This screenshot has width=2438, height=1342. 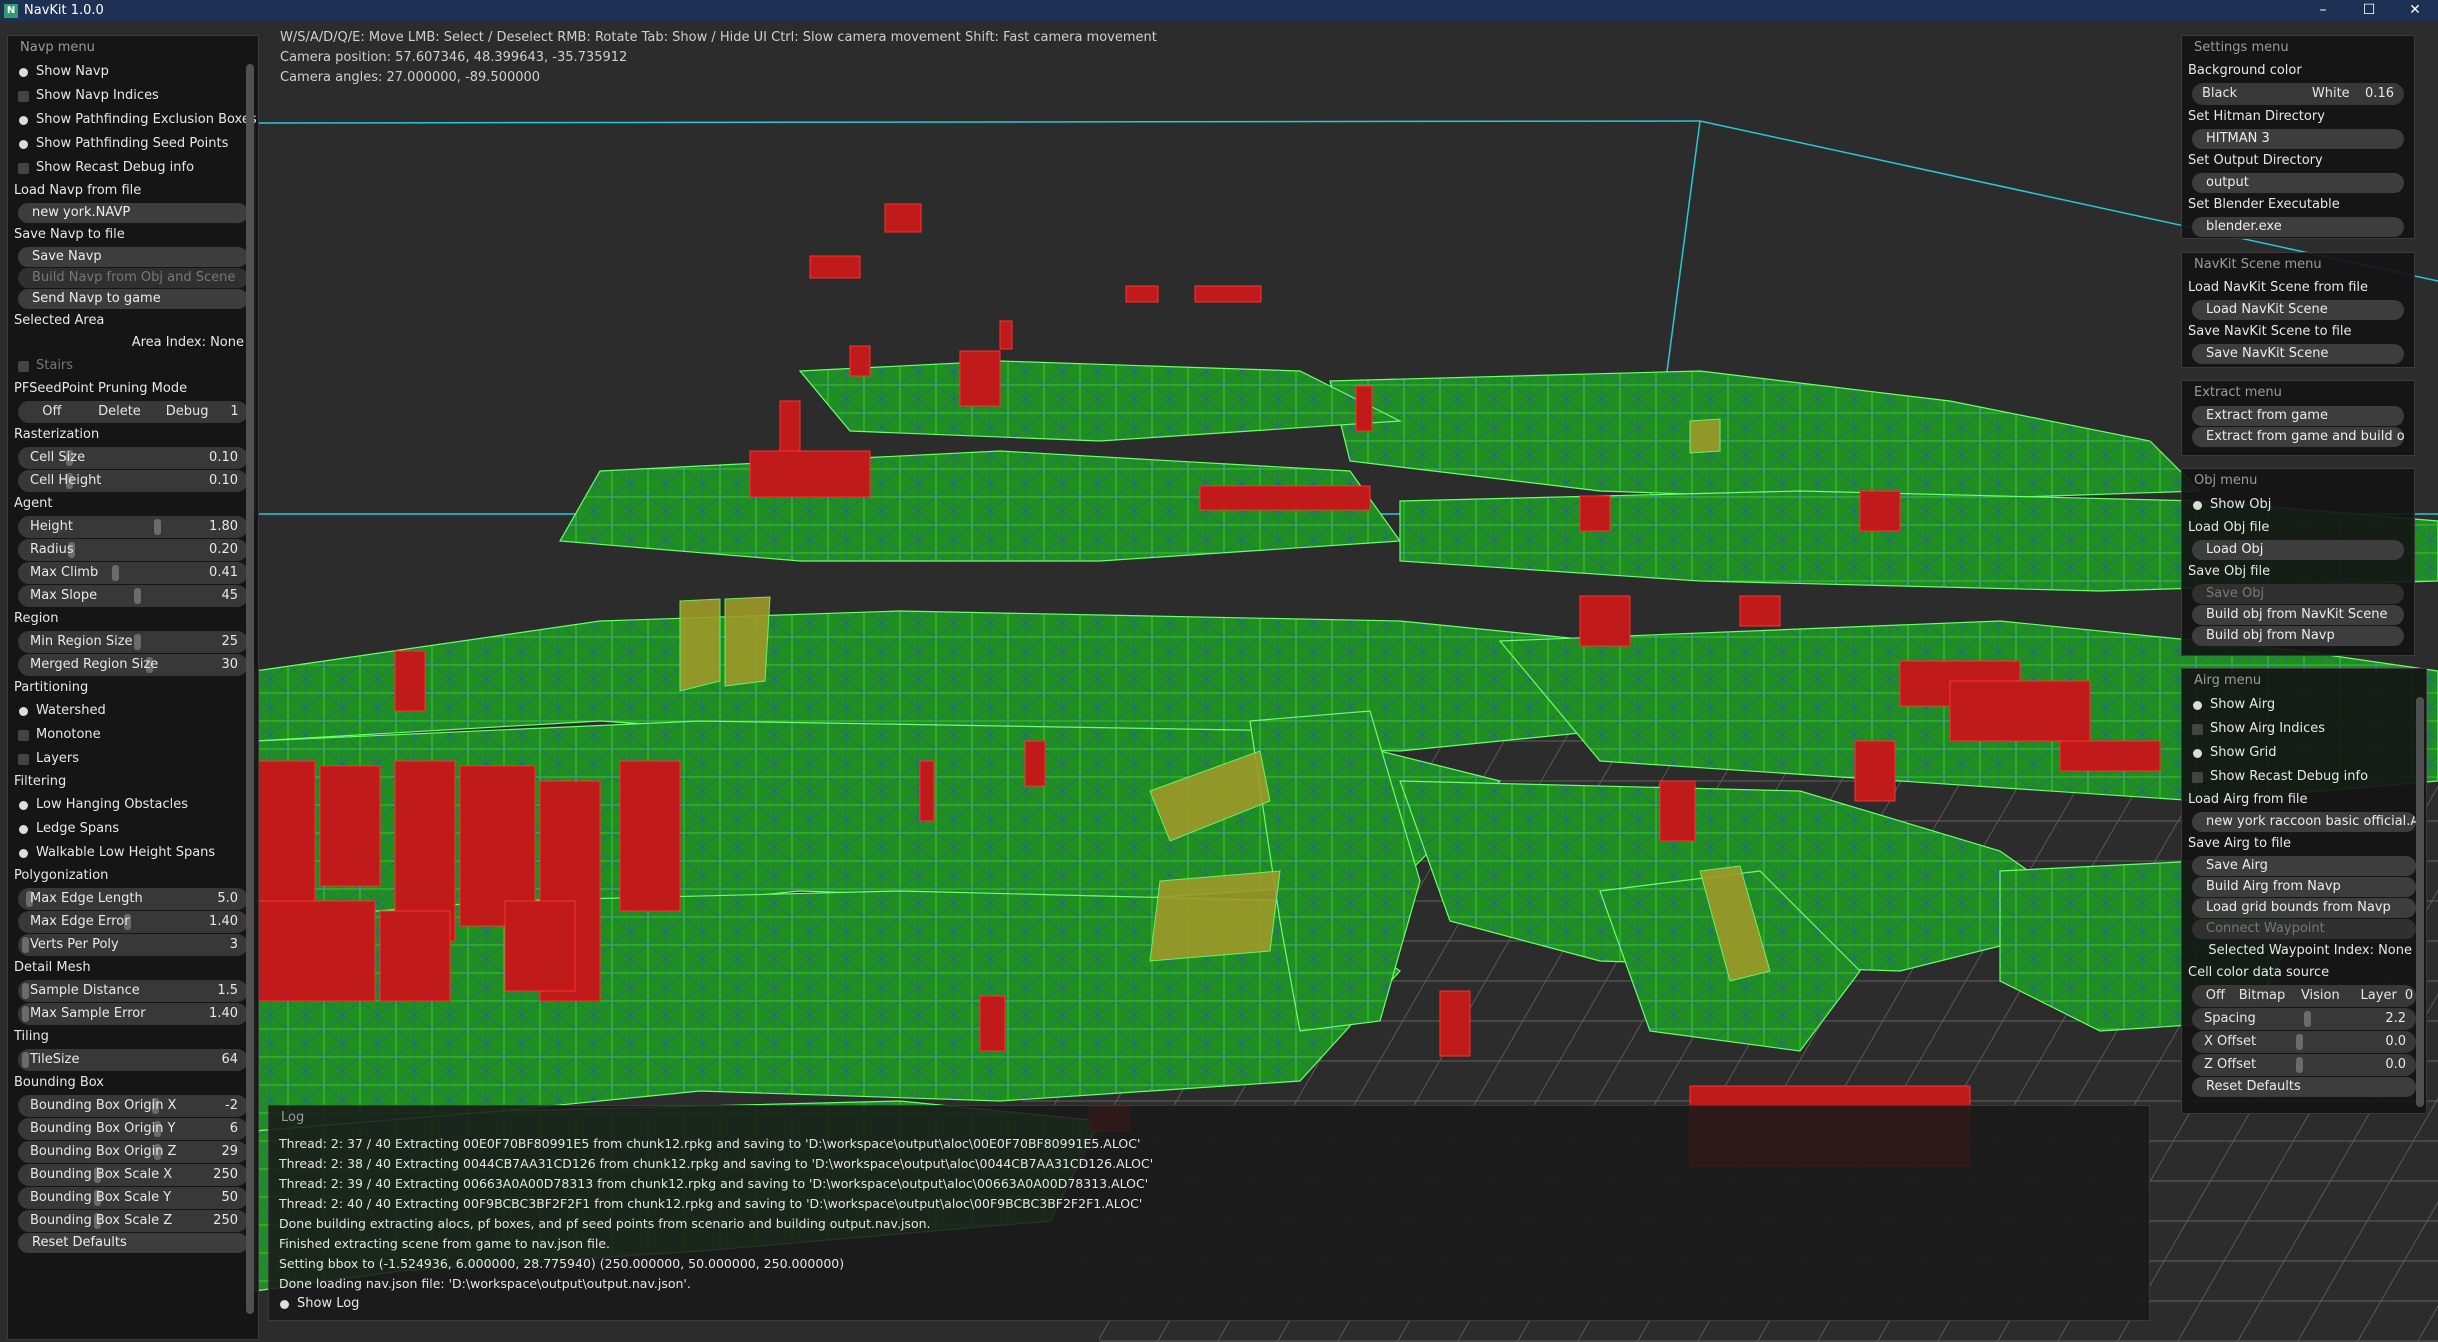 I want to click on bbox-origin-z-slider: Bounding Box Origin Z 29, so click(x=133, y=1152).